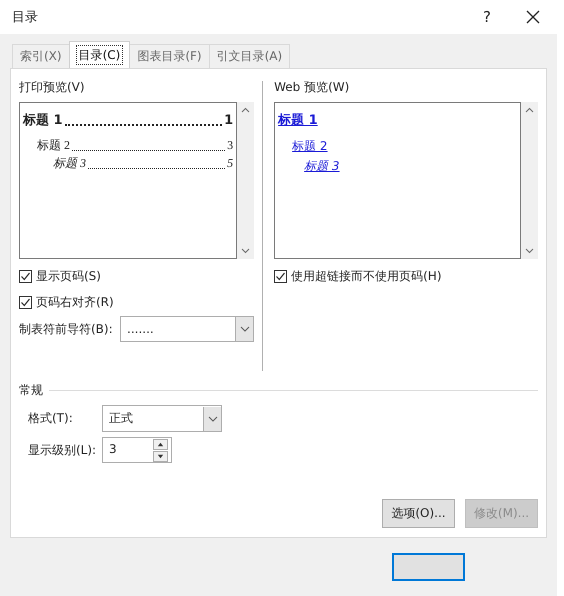 The width and height of the screenshot is (564, 596). Describe the element at coordinates (322, 166) in the screenshot. I see `toc-link: 标题 3` at that location.